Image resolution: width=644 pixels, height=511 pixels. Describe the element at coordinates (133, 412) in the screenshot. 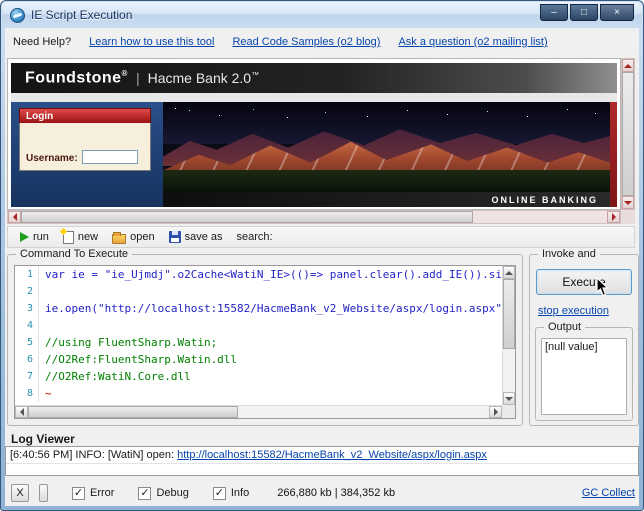

I see `editor-hscroll-thumb` at that location.